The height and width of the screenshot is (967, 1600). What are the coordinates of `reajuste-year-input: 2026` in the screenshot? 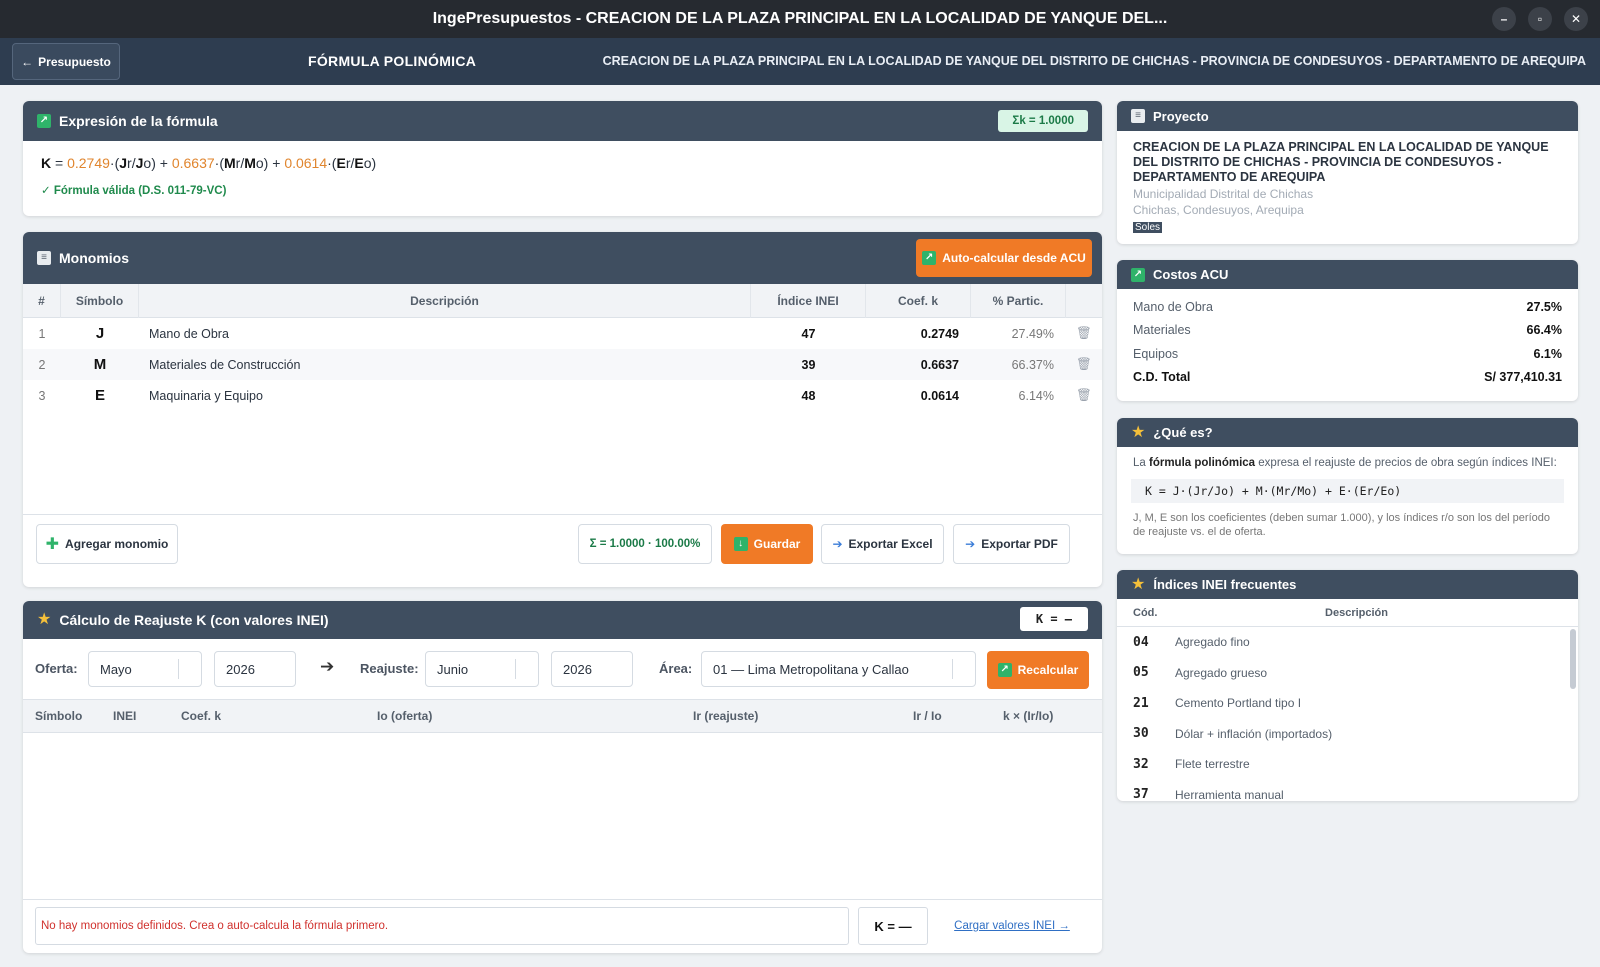 It's located at (592, 669).